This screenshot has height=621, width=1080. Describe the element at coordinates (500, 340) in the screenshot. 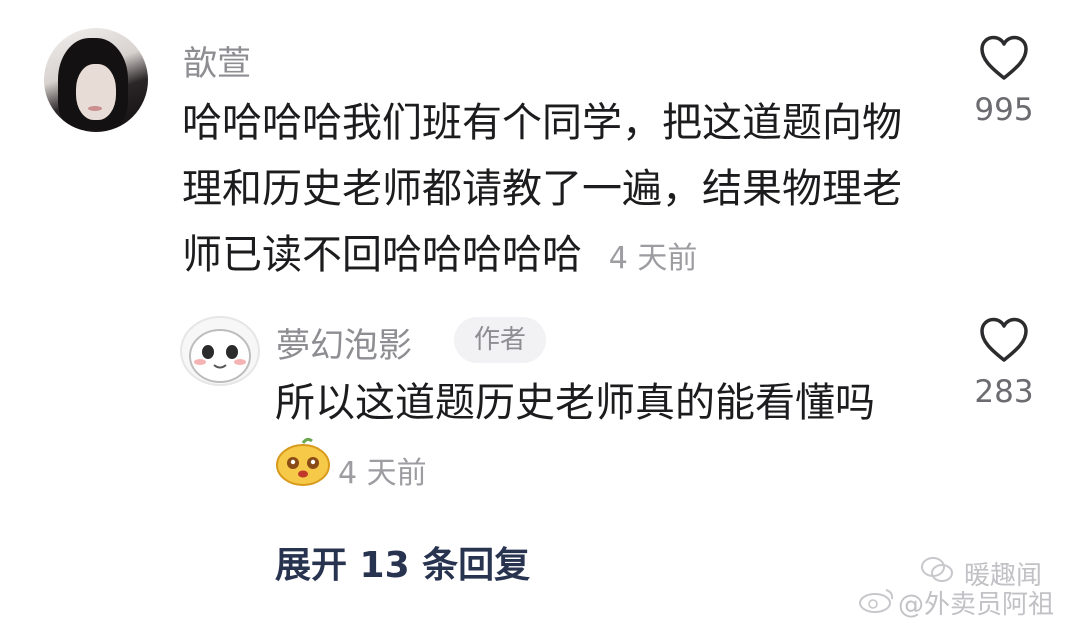

I see `author-badge: 作者` at that location.